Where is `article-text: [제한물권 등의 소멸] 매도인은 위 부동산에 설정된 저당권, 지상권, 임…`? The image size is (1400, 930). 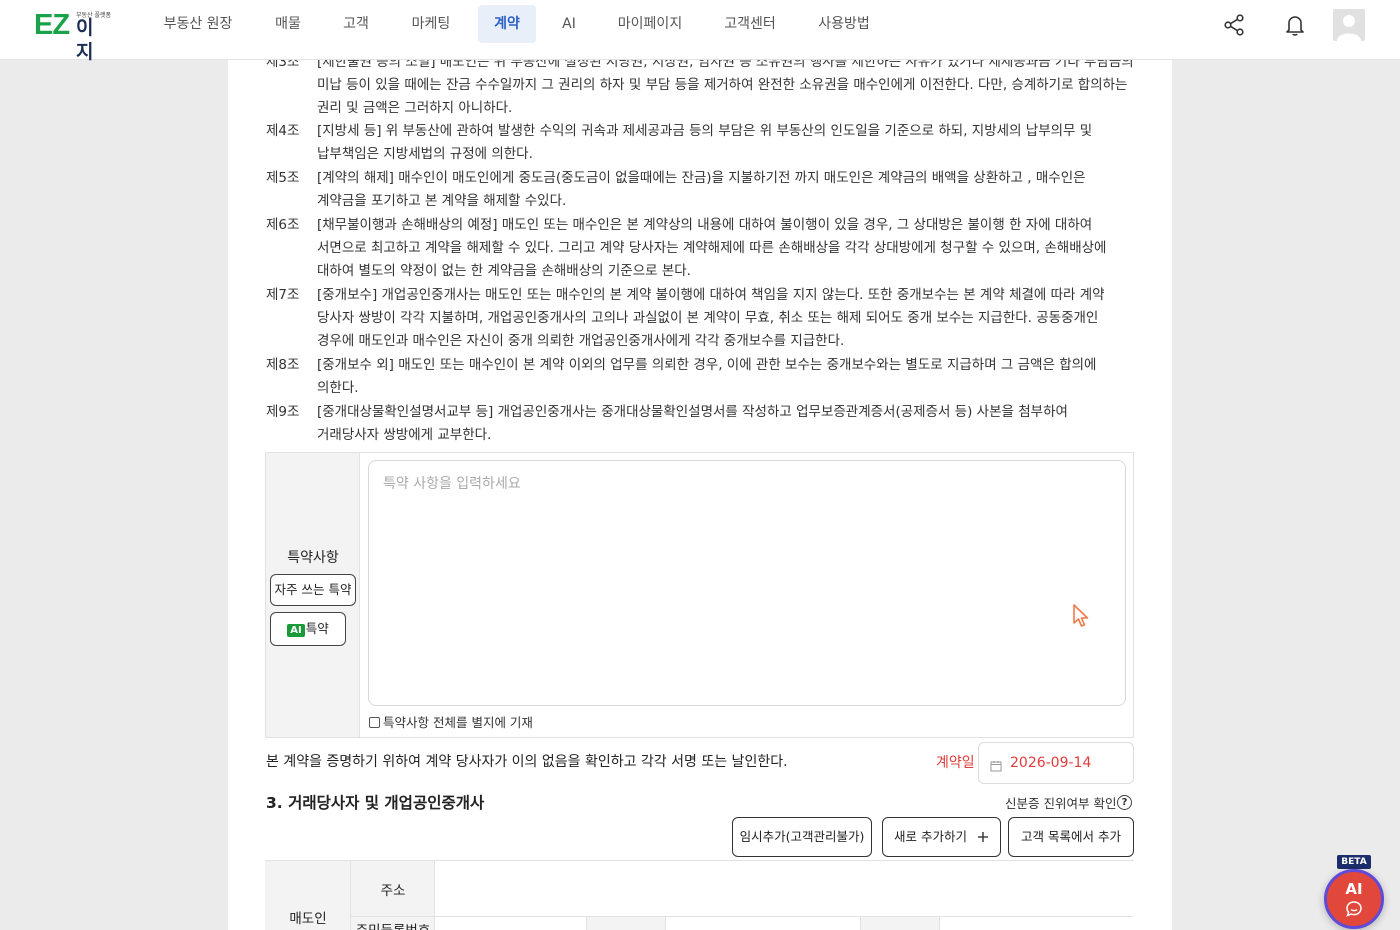 article-text: [제한물권 등의 소멸] 매도인은 위 부동산에 설정된 저당권, 지상권, 임… is located at coordinates (727, 85).